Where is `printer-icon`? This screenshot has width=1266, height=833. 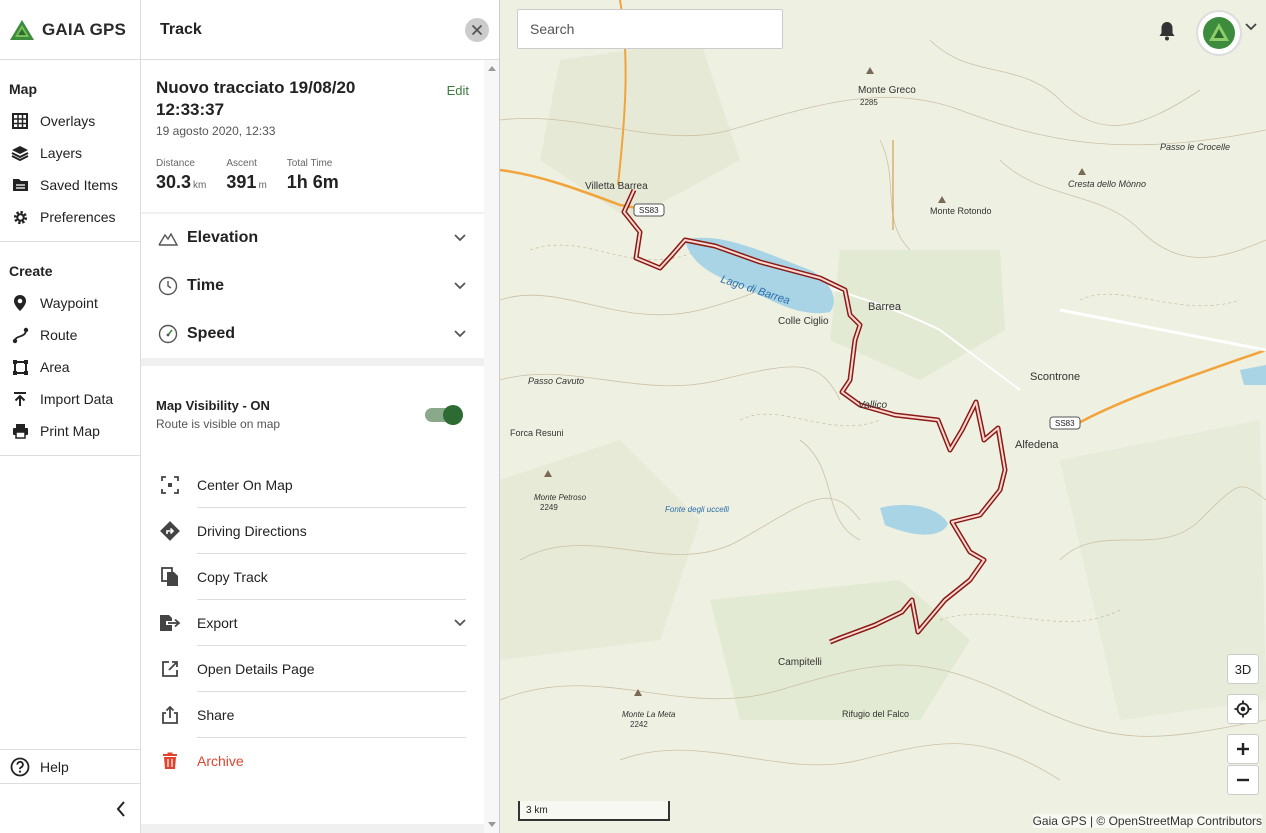 printer-icon is located at coordinates (20, 431).